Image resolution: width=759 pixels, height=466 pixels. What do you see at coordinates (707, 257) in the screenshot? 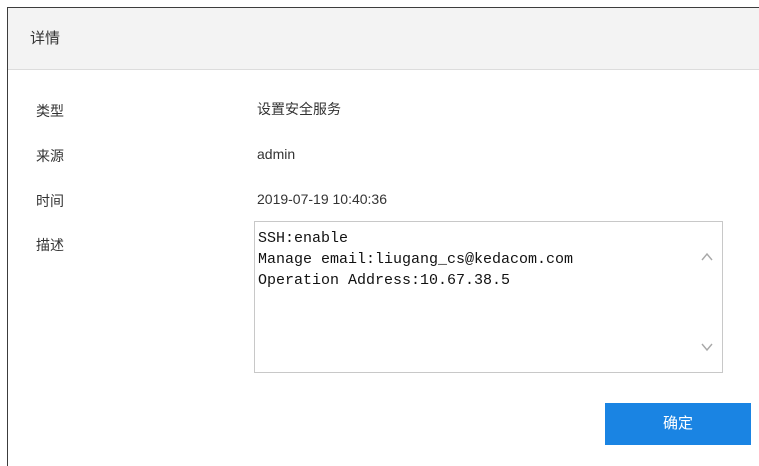
I see `chevron-up-icon` at bounding box center [707, 257].